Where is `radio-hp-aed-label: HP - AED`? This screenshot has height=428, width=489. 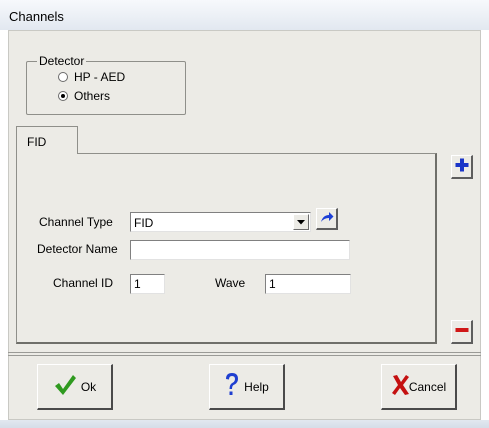 radio-hp-aed-label: HP - AED is located at coordinates (100, 77).